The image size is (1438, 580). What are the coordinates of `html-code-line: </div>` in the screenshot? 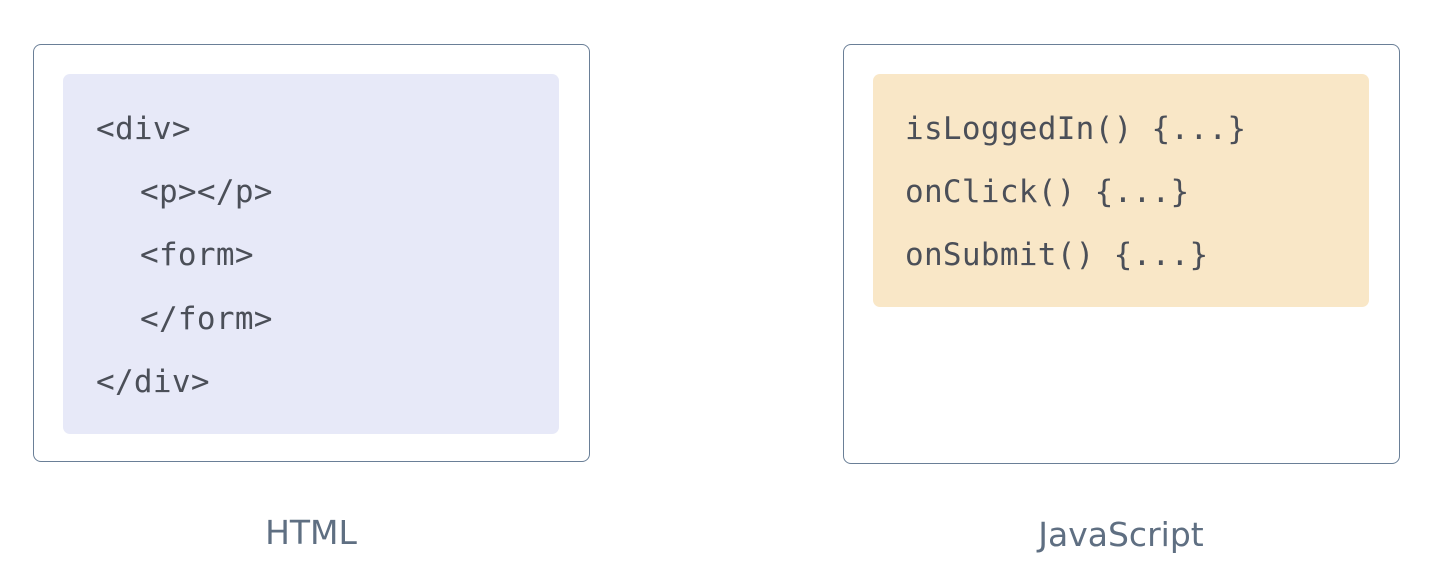 It's located at (153, 382).